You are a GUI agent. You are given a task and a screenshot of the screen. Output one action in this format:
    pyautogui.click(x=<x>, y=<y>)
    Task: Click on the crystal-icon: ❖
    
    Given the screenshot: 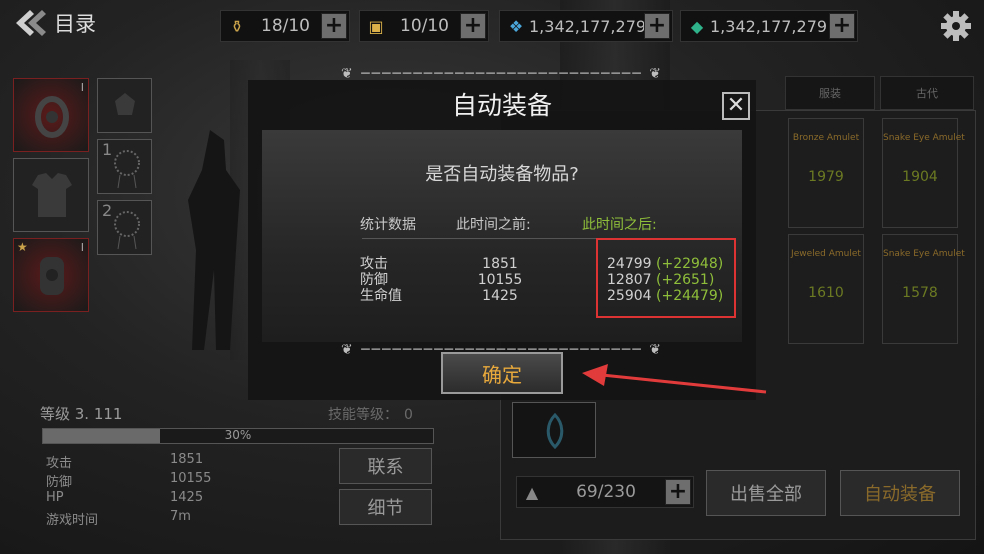 What is the action you would take?
    pyautogui.click(x=516, y=26)
    